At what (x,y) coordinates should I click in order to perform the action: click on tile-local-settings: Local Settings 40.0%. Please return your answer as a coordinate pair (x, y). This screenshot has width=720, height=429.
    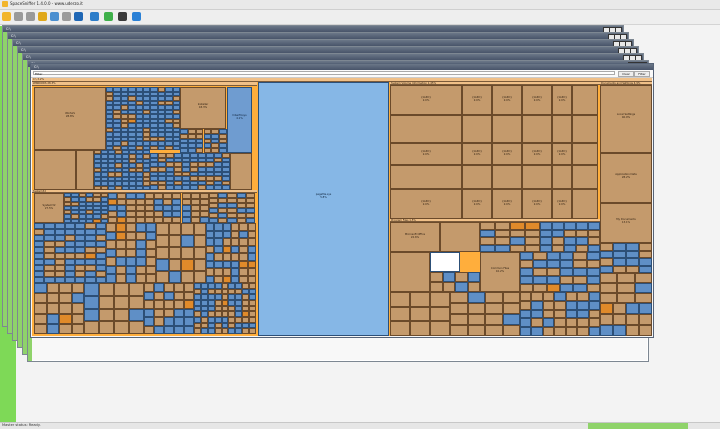
    Looking at the image, I should click on (626, 119).